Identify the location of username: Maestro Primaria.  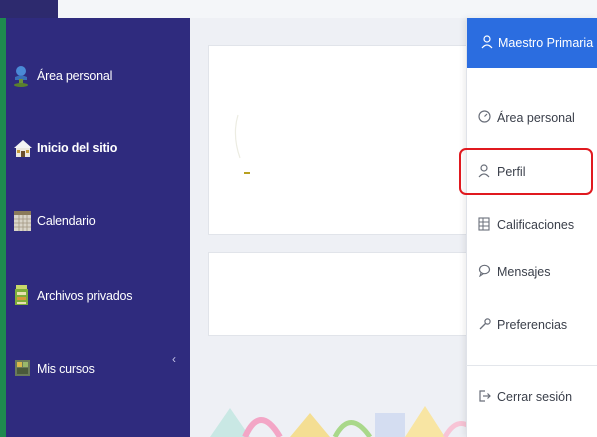
(546, 43).